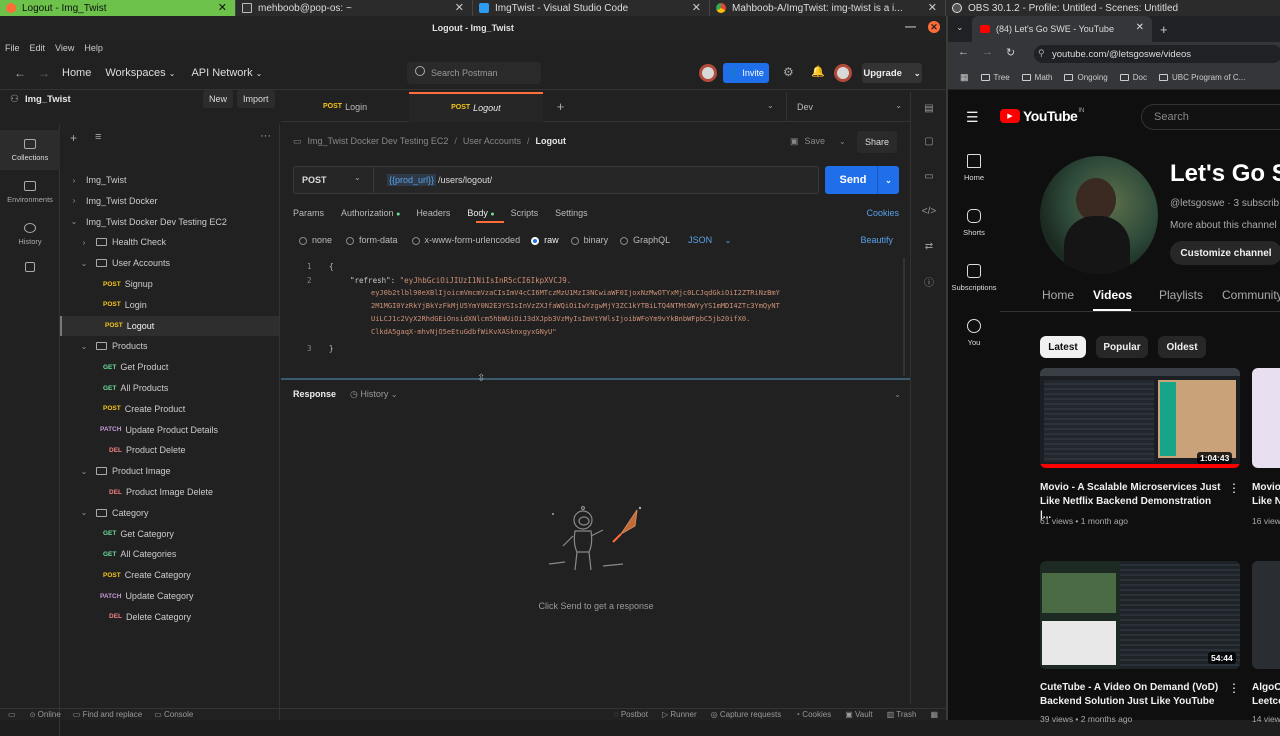 This screenshot has width=1280, height=736. Describe the element at coordinates (169, 596) in the screenshot. I see `tree-request-item: PATCH Update Category` at that location.